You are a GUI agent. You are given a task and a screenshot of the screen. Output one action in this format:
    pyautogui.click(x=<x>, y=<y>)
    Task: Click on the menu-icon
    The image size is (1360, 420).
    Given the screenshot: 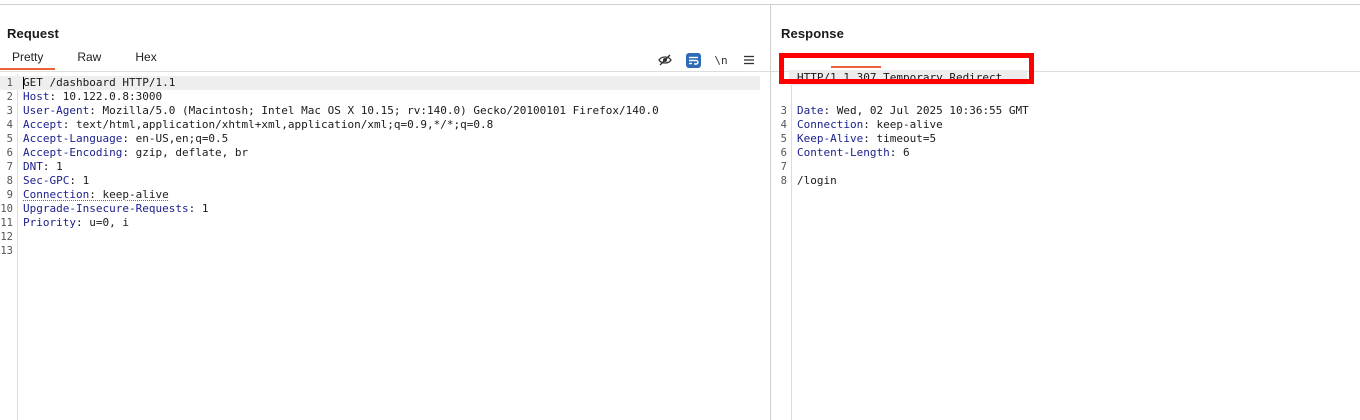 What is the action you would take?
    pyautogui.click(x=749, y=60)
    